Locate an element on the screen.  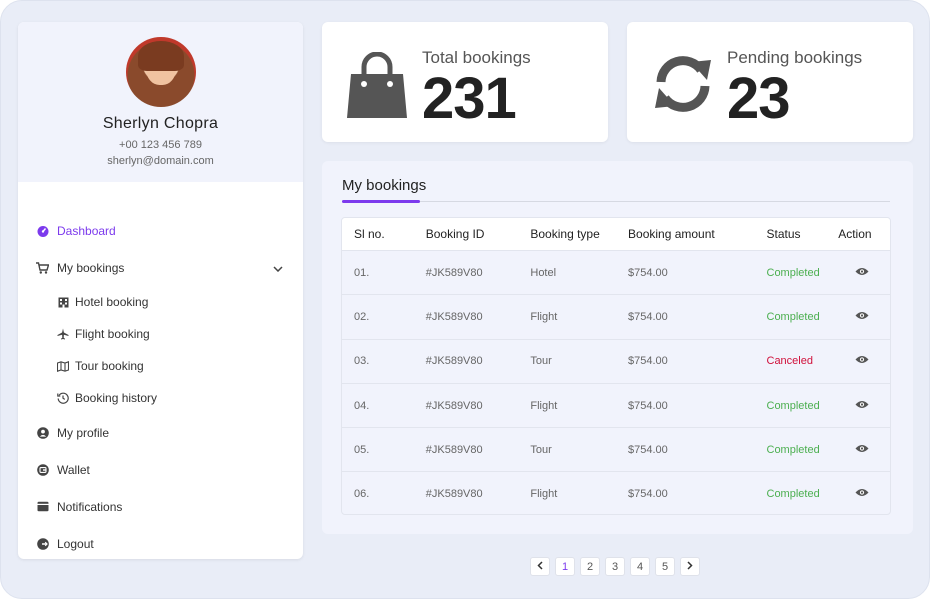
cart-icon is located at coordinates (42, 267).